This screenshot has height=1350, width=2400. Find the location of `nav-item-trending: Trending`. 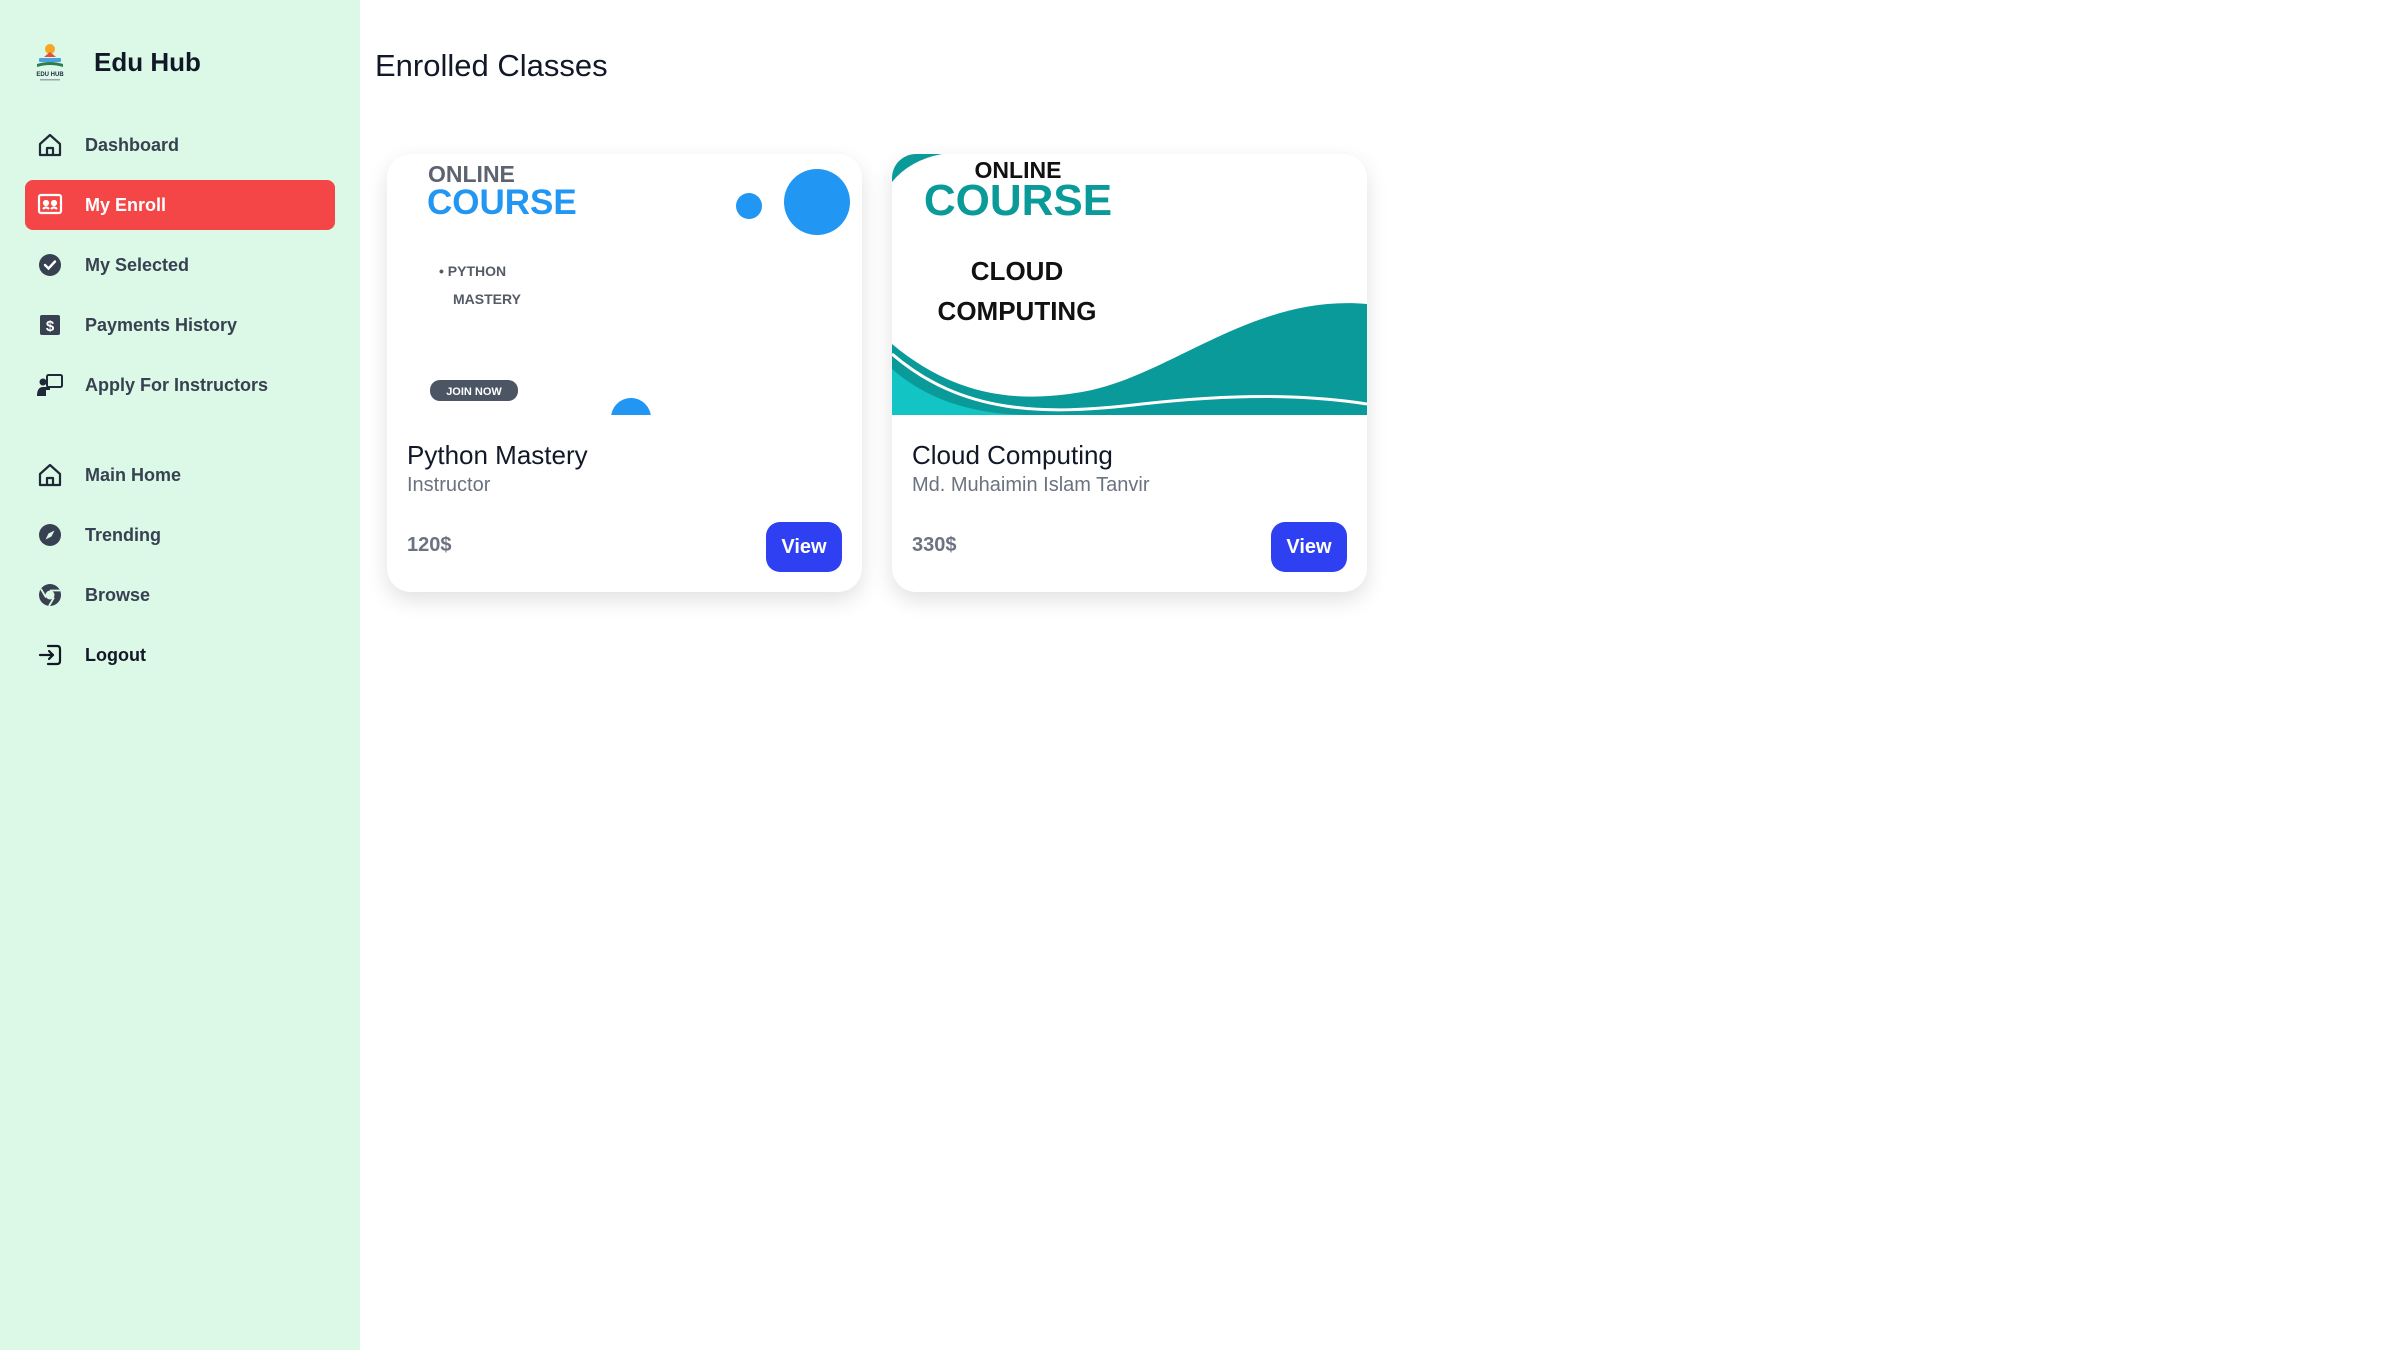

nav-item-trending: Trending is located at coordinates (180, 535).